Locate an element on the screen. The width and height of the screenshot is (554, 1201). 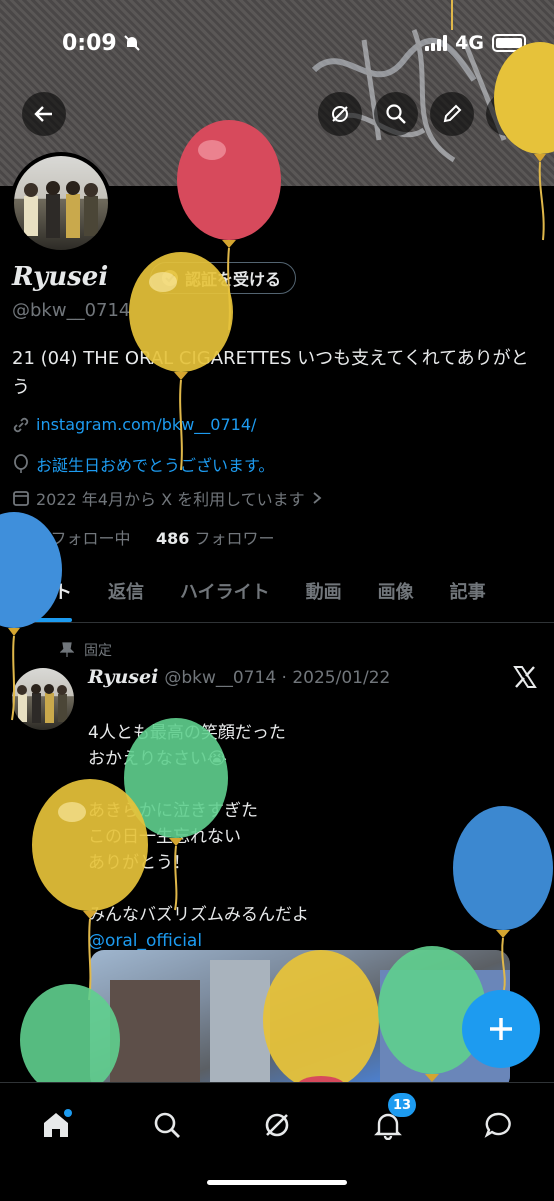
tab-replies: 返信 is located at coordinates (126, 595).